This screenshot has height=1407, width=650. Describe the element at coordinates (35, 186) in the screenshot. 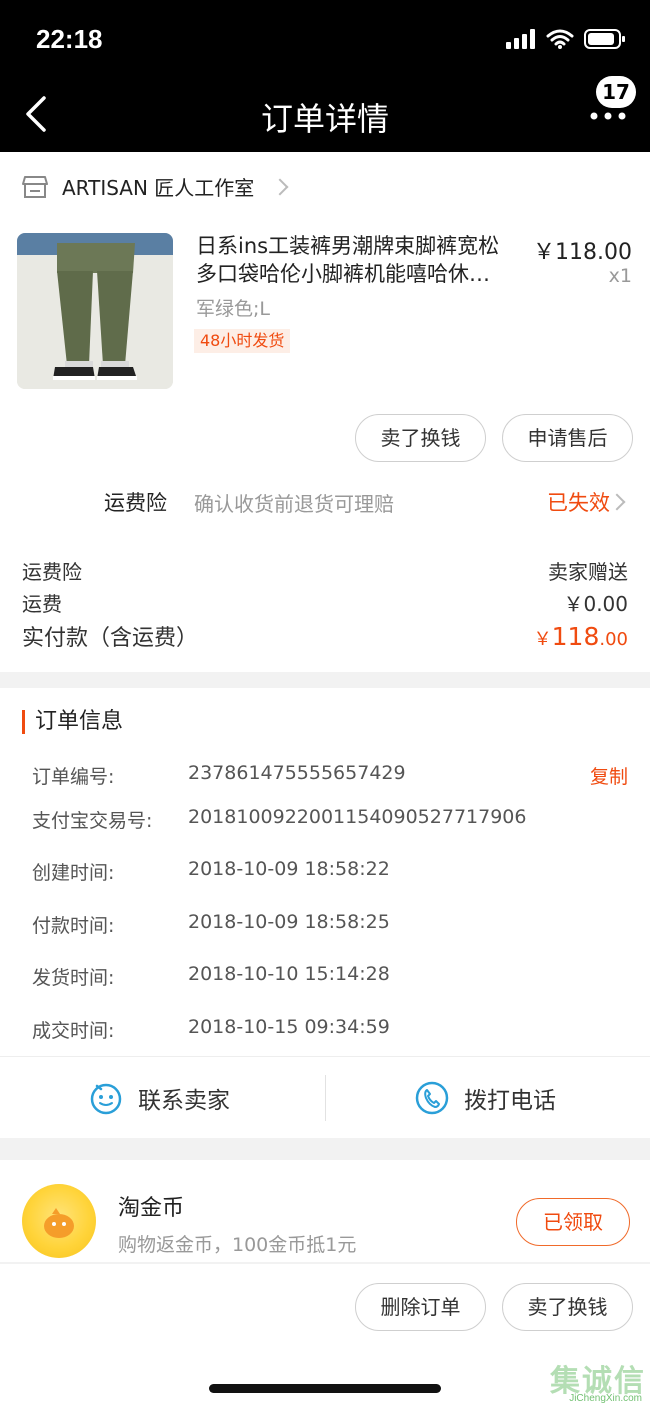

I see `store-icon` at that location.